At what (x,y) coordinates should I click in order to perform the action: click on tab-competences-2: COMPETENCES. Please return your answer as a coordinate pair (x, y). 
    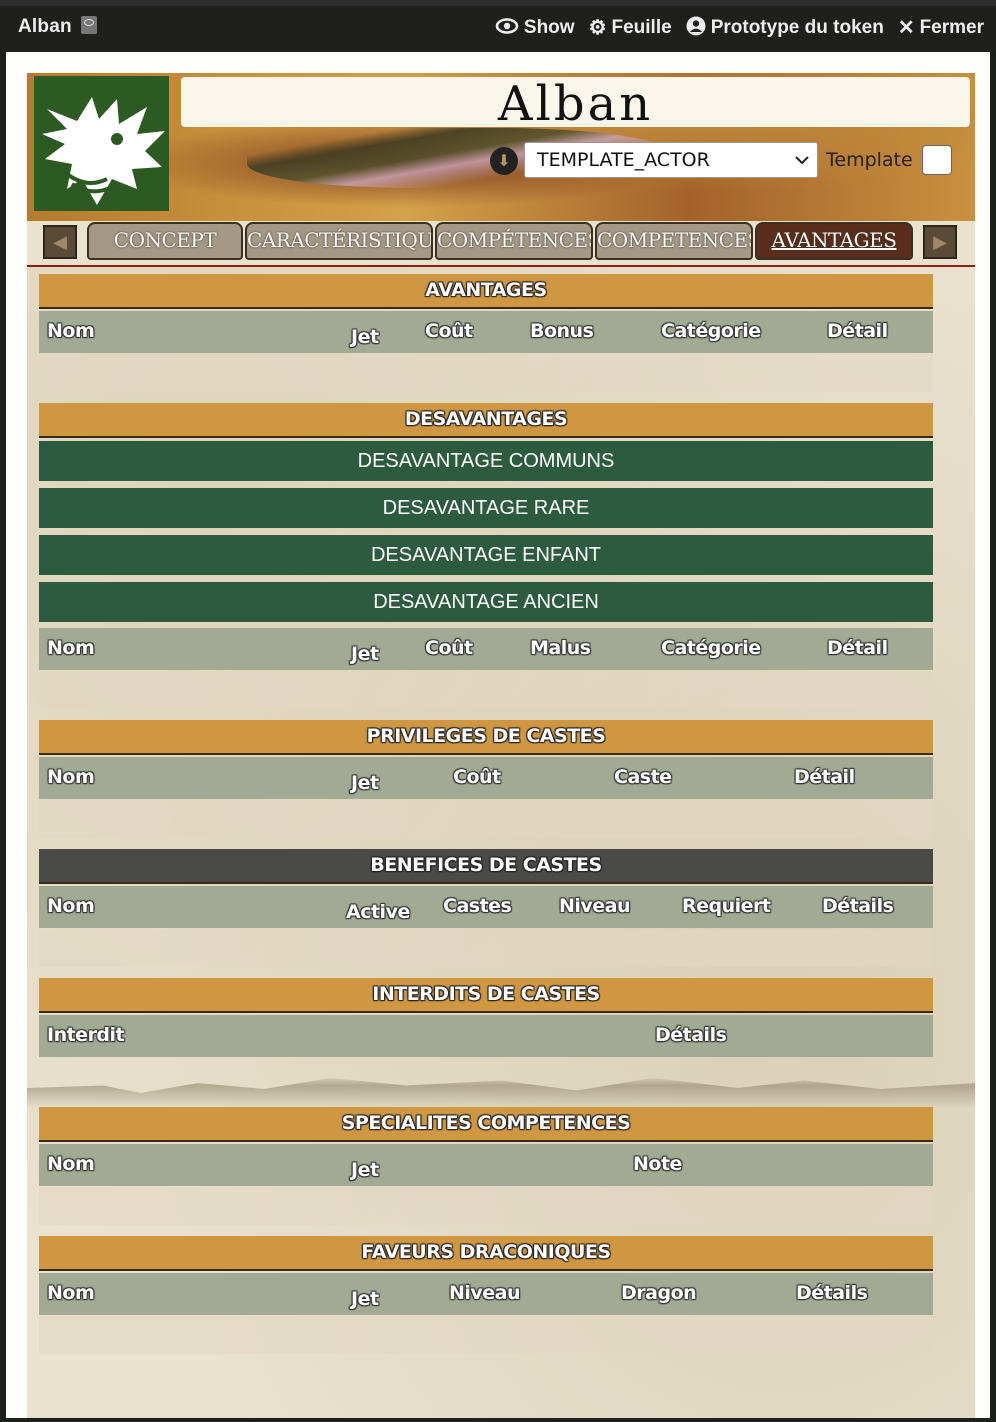
    Looking at the image, I should click on (674, 241).